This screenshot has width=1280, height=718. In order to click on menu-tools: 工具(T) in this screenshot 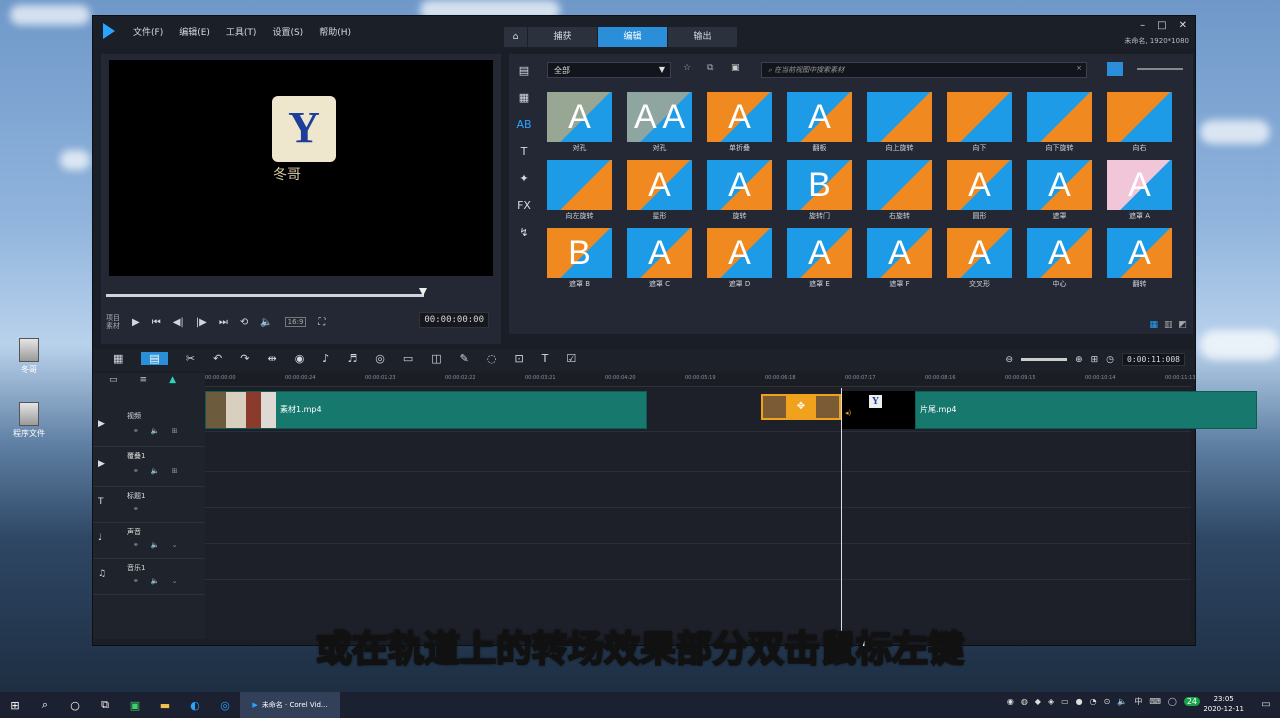, I will do `click(241, 31)`.